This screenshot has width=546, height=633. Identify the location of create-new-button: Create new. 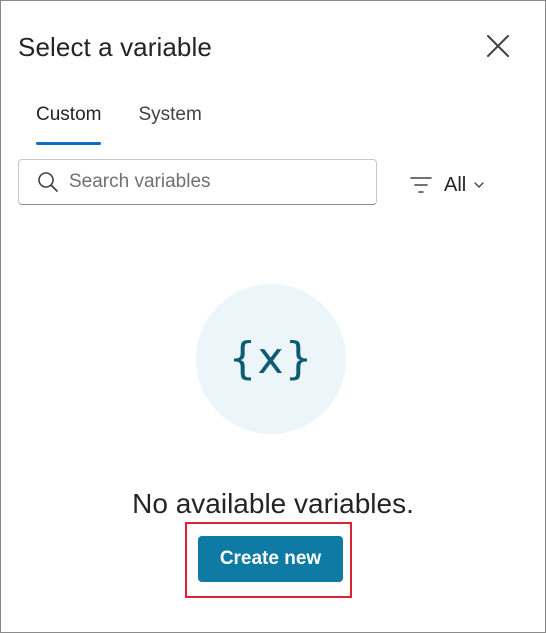
(270, 559).